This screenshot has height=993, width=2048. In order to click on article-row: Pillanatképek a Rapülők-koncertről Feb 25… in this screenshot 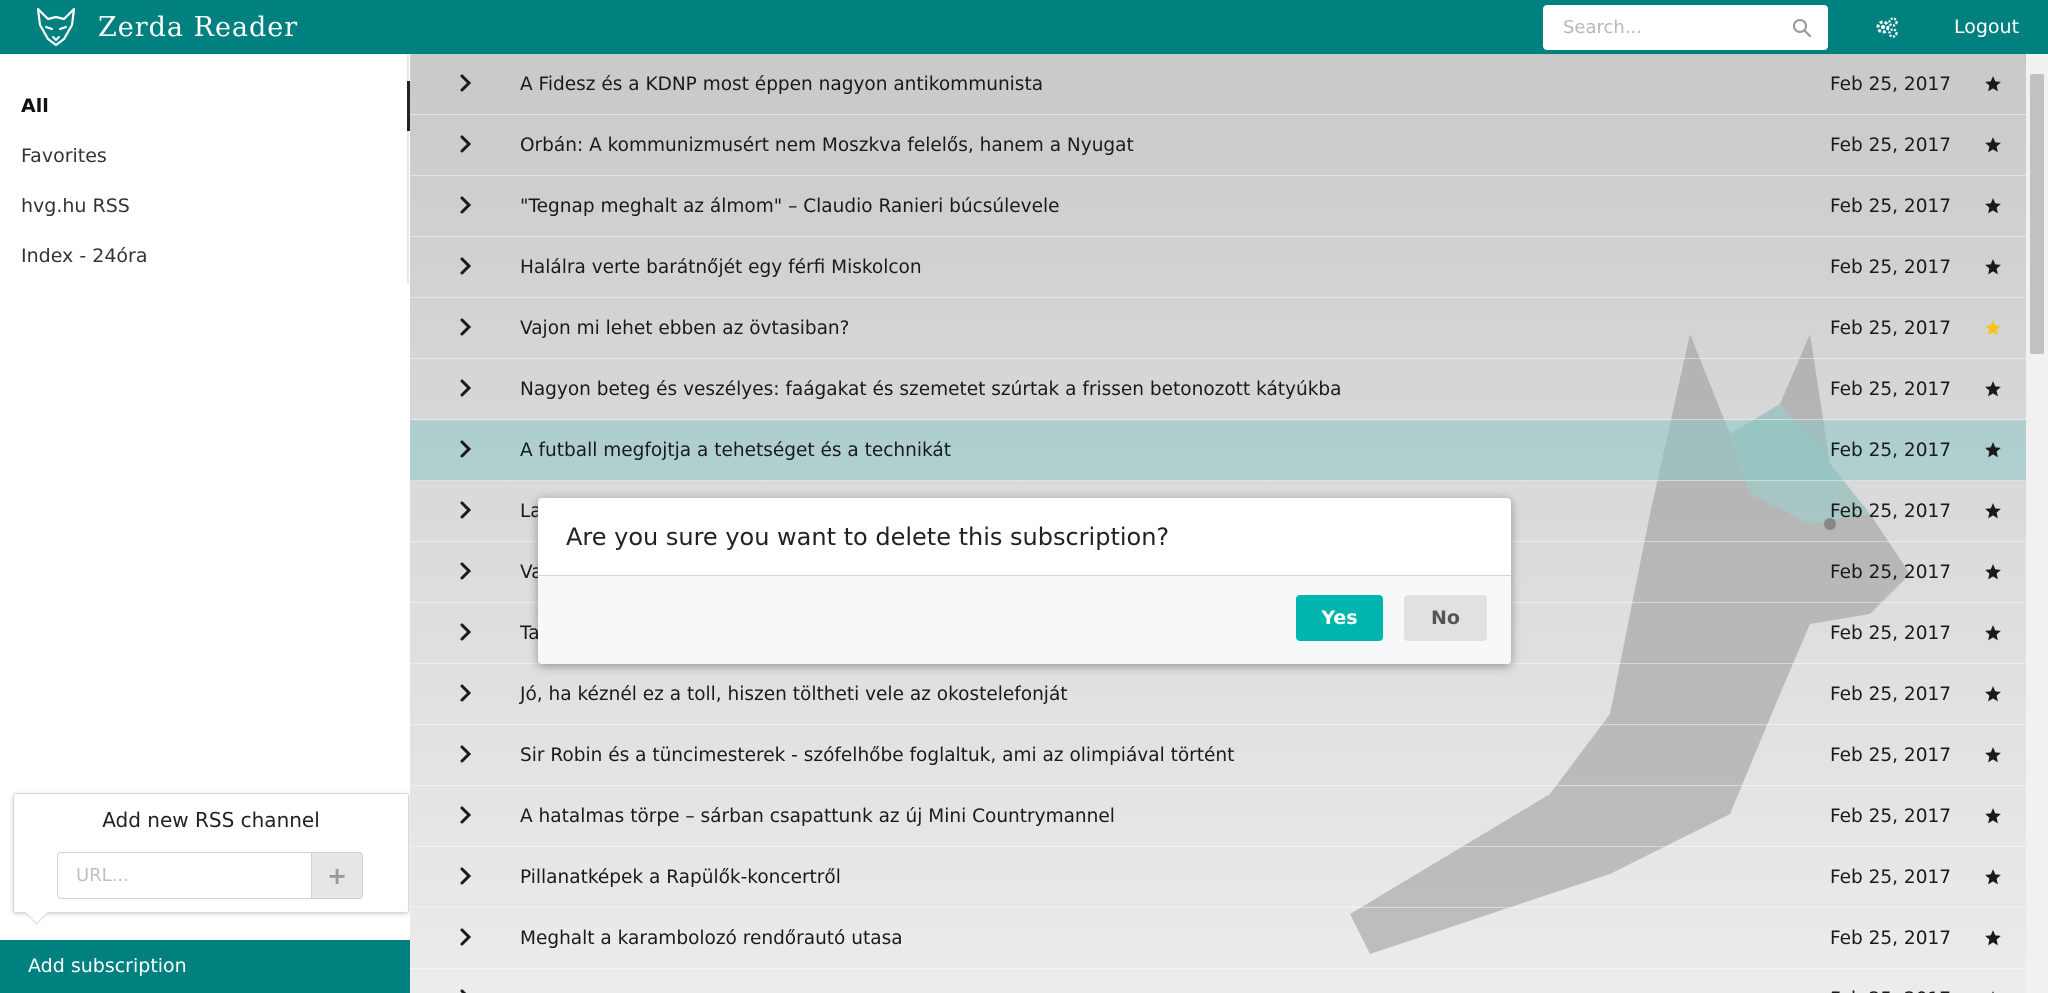, I will do `click(1218, 877)`.